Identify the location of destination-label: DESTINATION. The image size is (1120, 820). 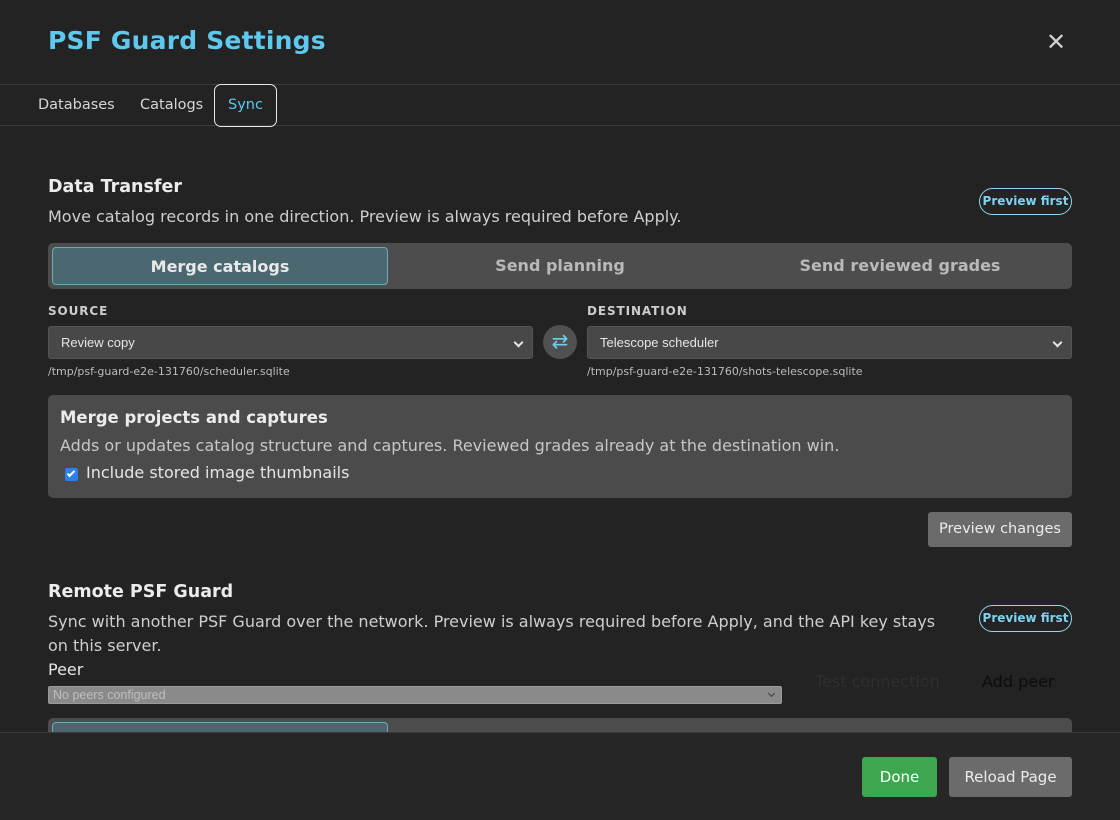
(637, 311).